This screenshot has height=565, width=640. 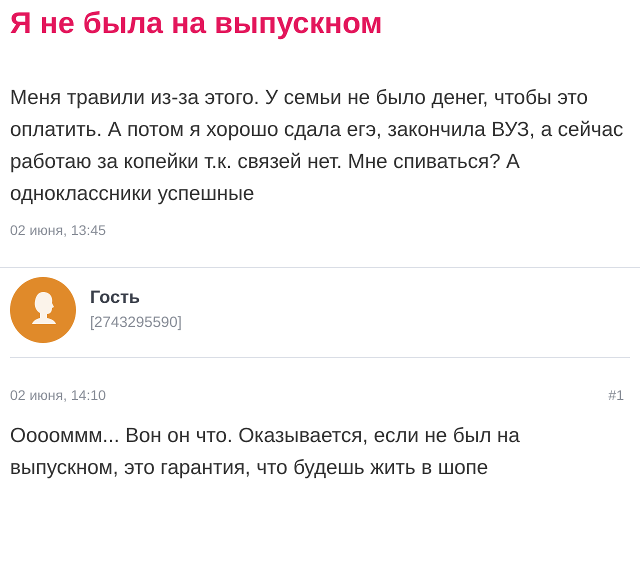 What do you see at coordinates (265, 452) in the screenshot?
I see `comment-text: Ооооммм... Вон он что. Оказывается, если не был на выпускном, это гарантия, что будешь жить в шопе` at bounding box center [265, 452].